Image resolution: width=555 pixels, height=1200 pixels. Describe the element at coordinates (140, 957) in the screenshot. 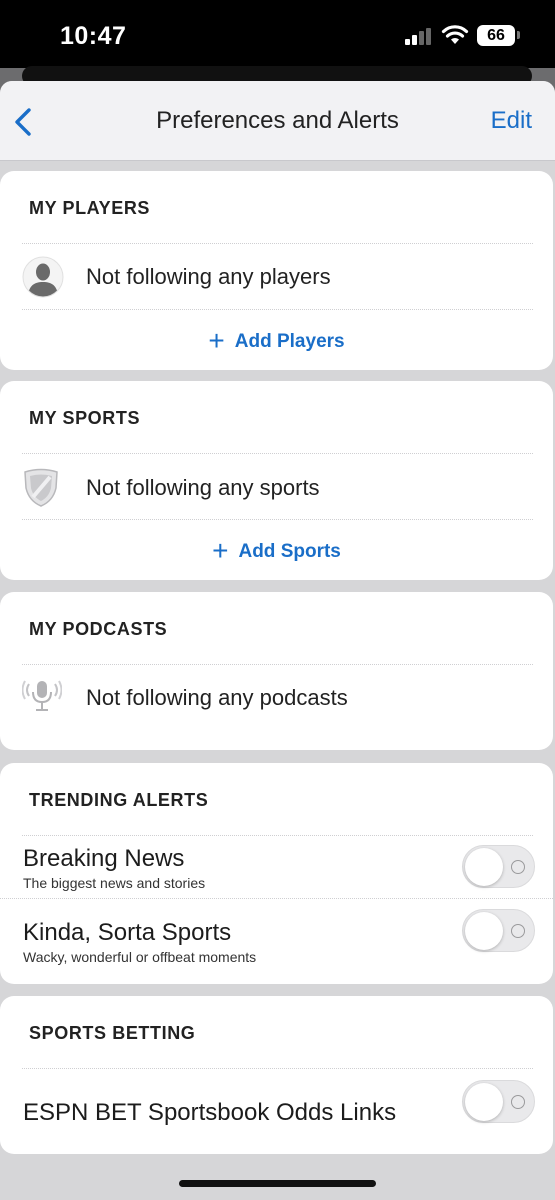

I see `alert-subtitle: Wacky, wonderful or offbeat moments` at that location.